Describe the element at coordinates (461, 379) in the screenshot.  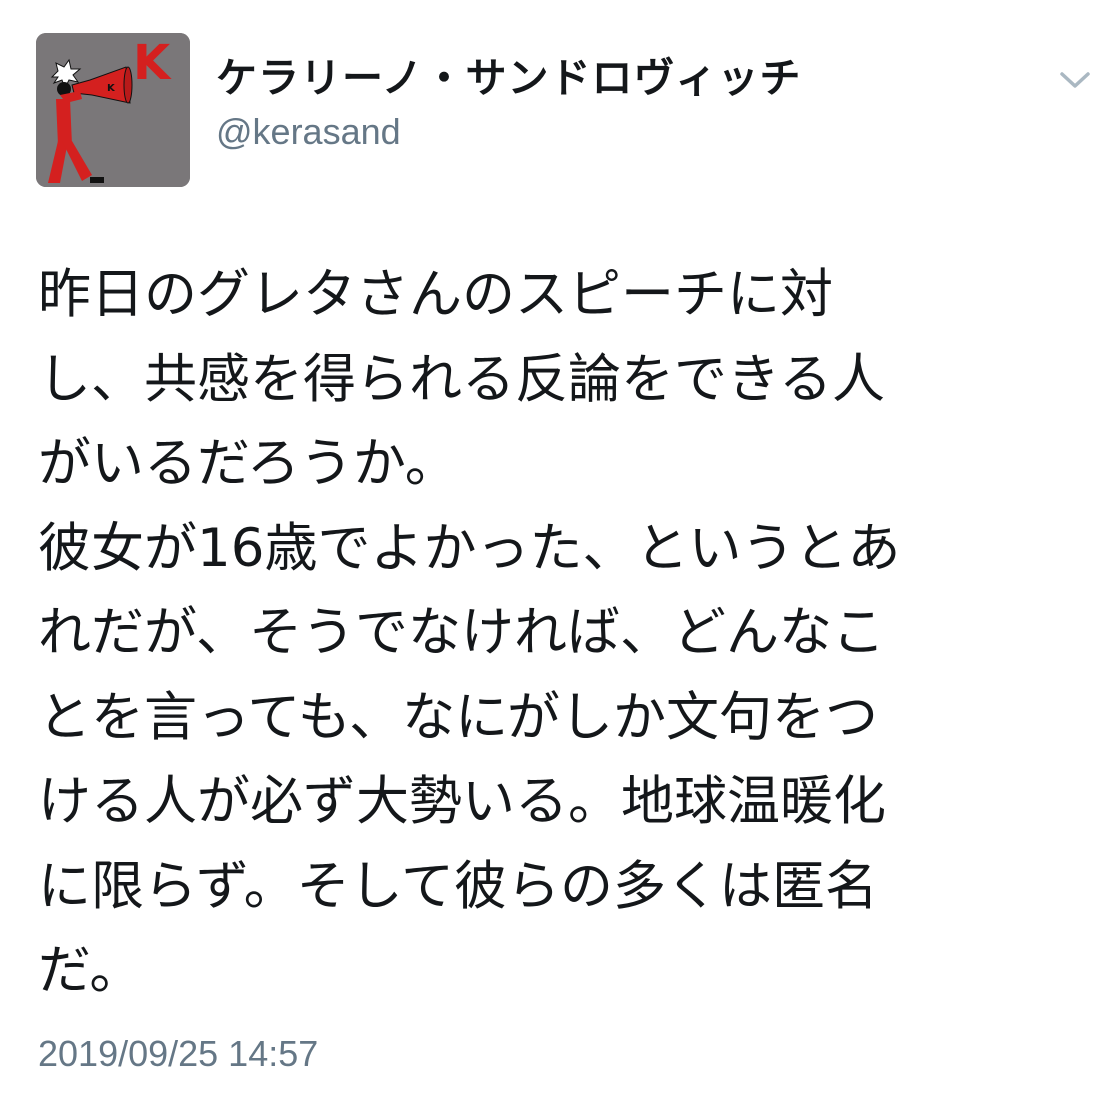
I see `tweet-text-line: し、共感を得られる反論をできる人` at that location.